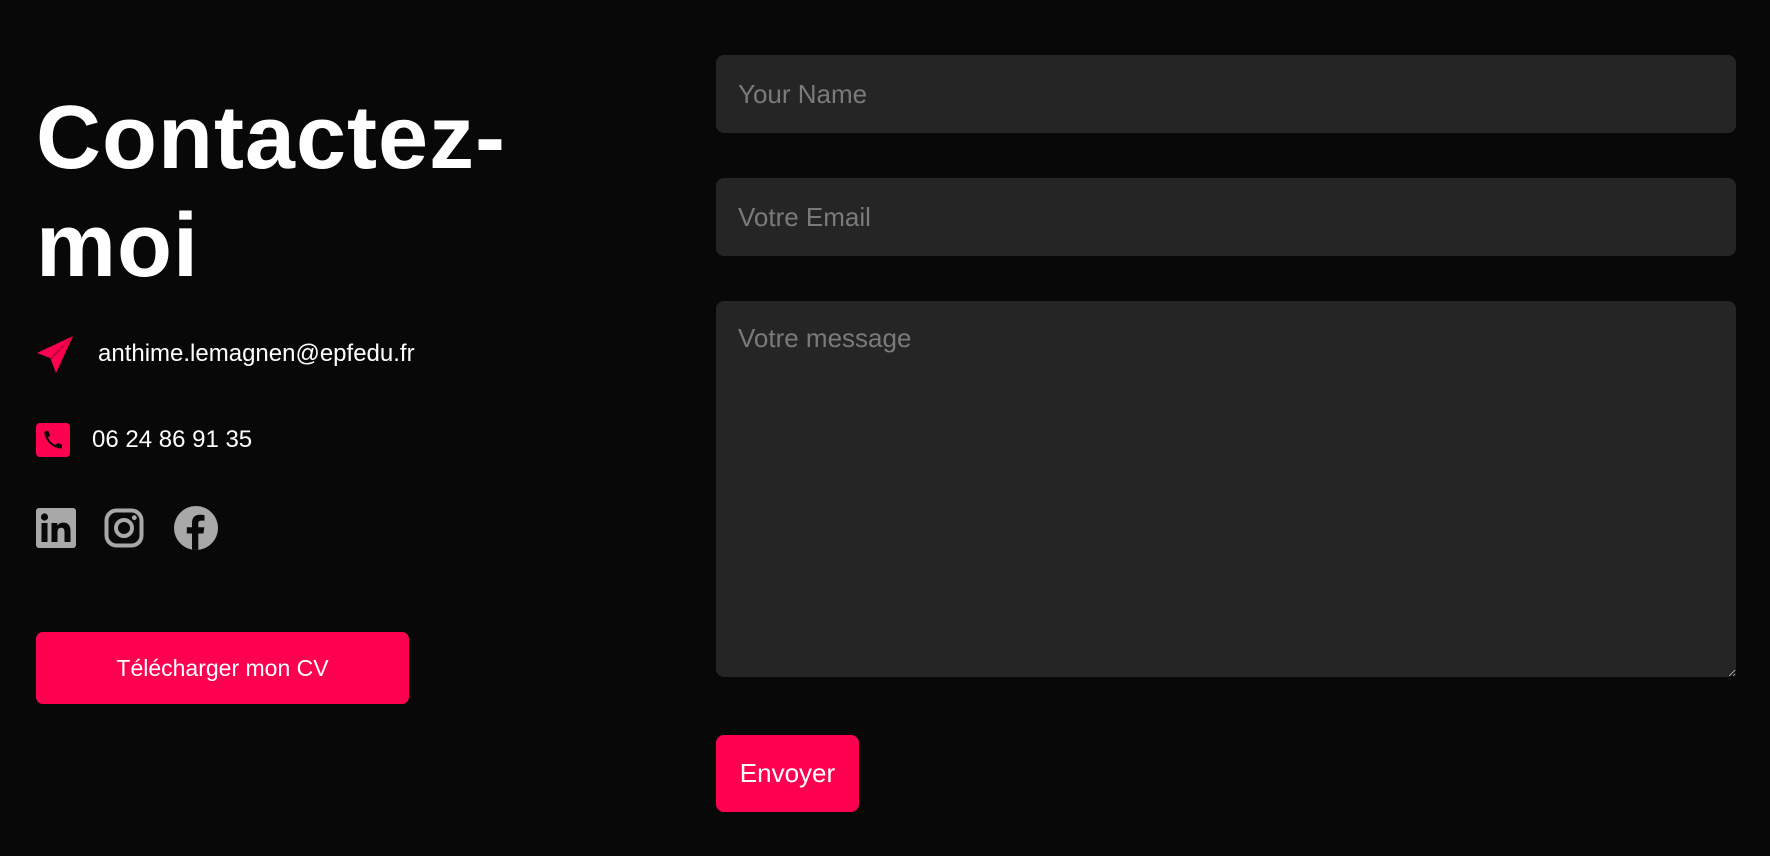 The image size is (1770, 856). I want to click on social-links, so click(127, 528).